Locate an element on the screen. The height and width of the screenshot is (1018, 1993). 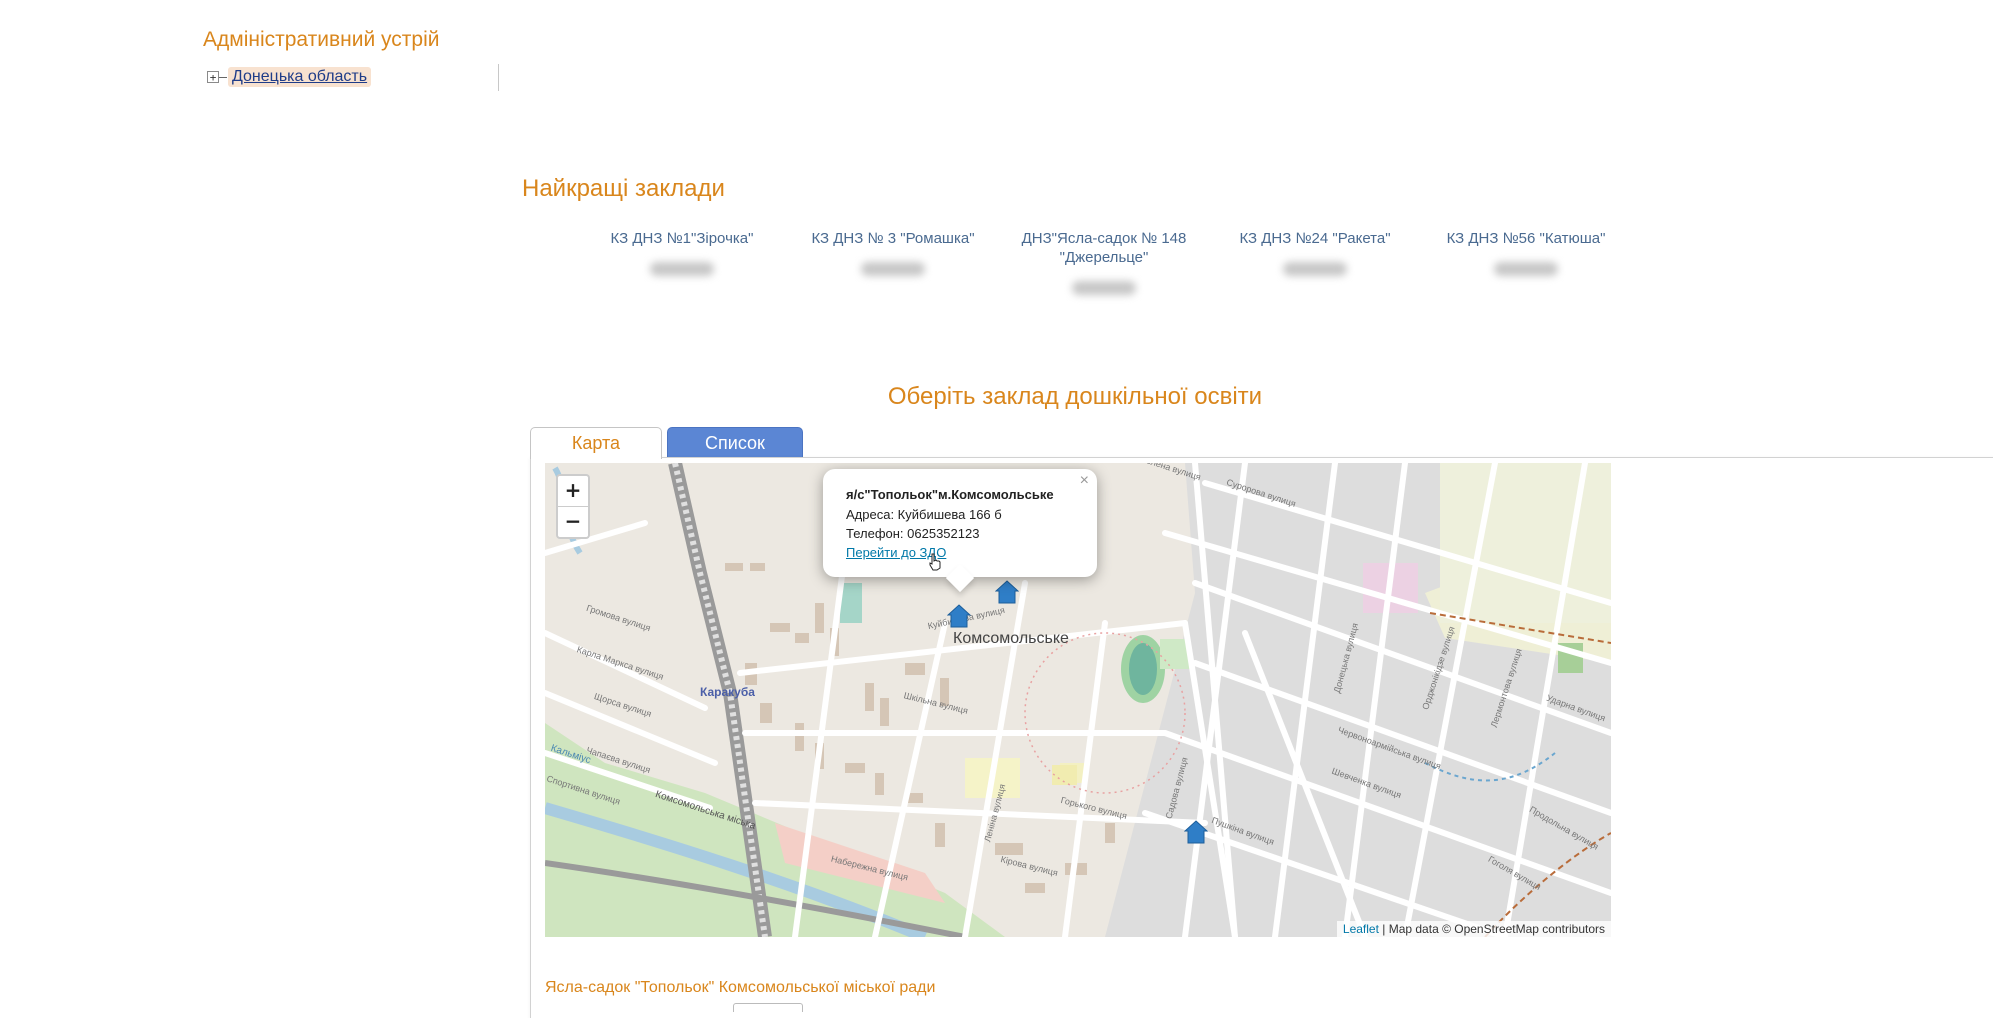
leaflet-link: Leaflet is located at coordinates (1361, 929).